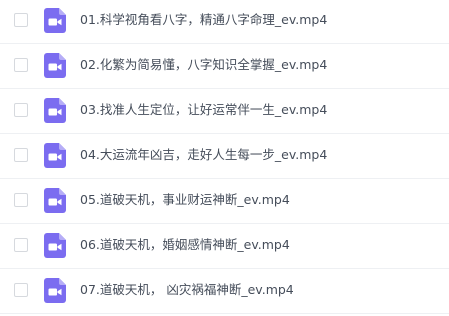 This screenshot has height=316, width=449. Describe the element at coordinates (203, 155) in the screenshot. I see `file-name: 04.大运流年凶吉，走好人生每一步_ev.mp4` at that location.